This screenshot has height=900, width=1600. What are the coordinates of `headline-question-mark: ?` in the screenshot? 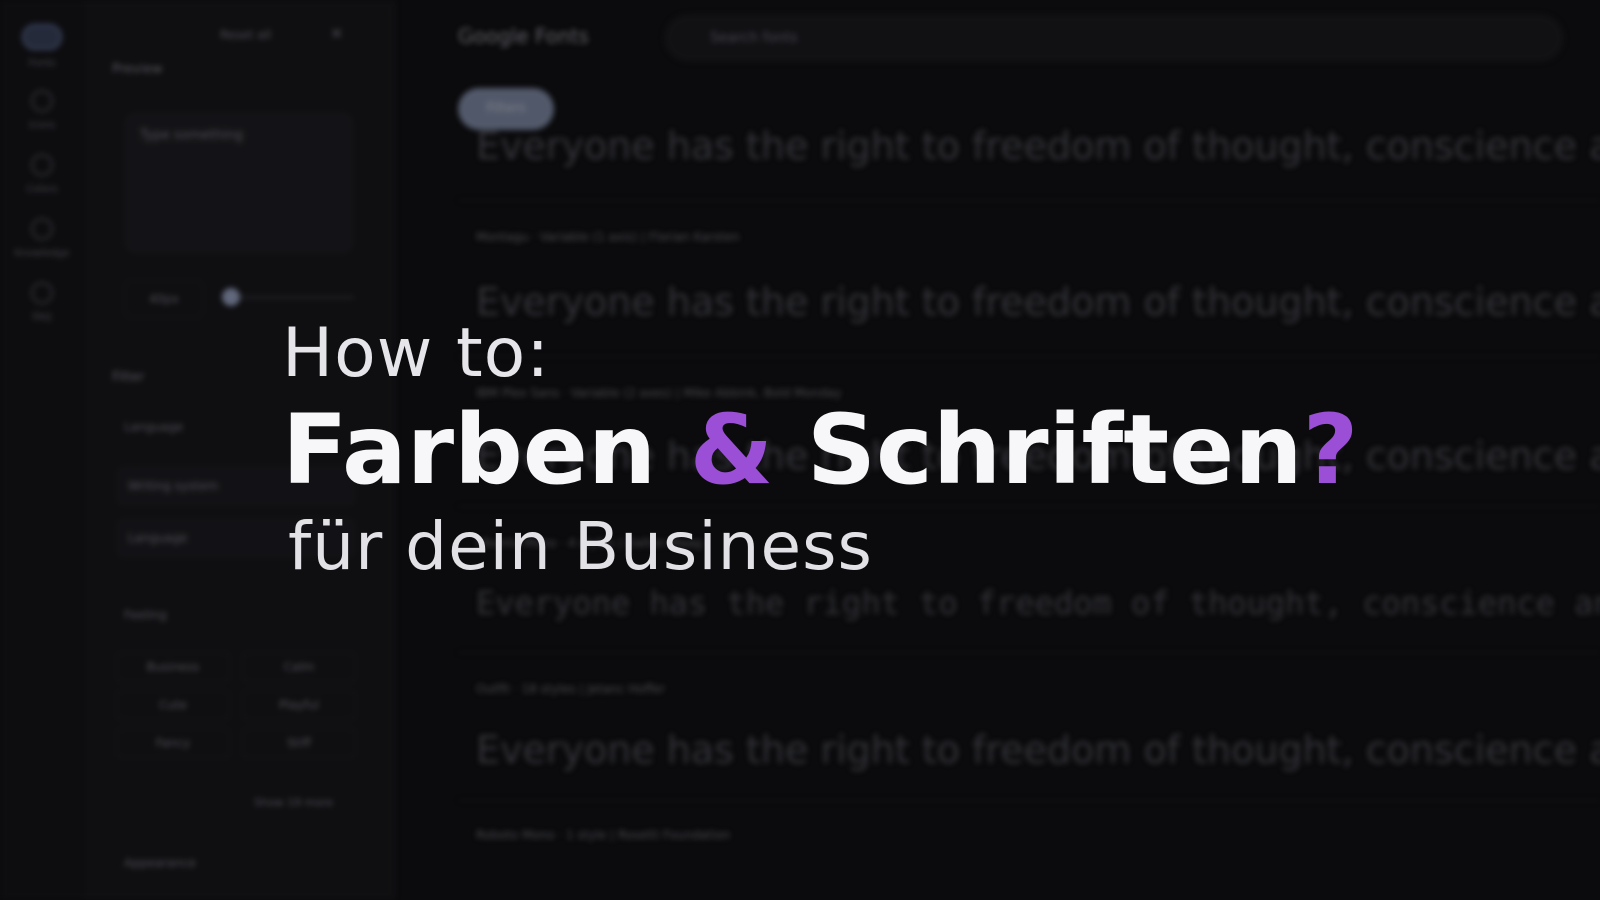 It's located at (1330, 450).